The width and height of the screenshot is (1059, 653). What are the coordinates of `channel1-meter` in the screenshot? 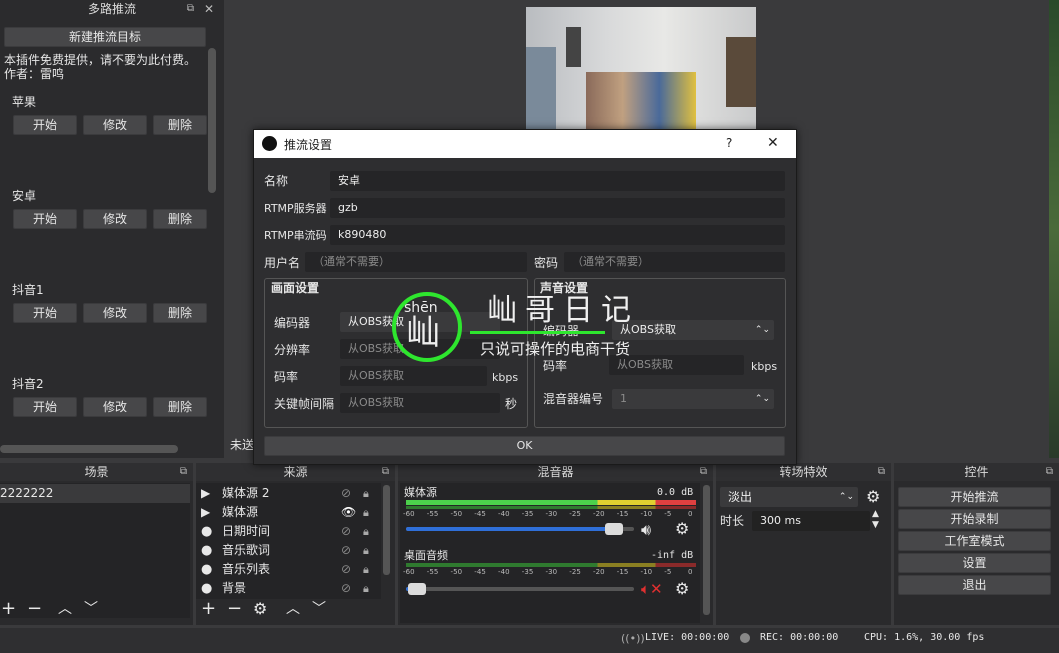 It's located at (551, 502).